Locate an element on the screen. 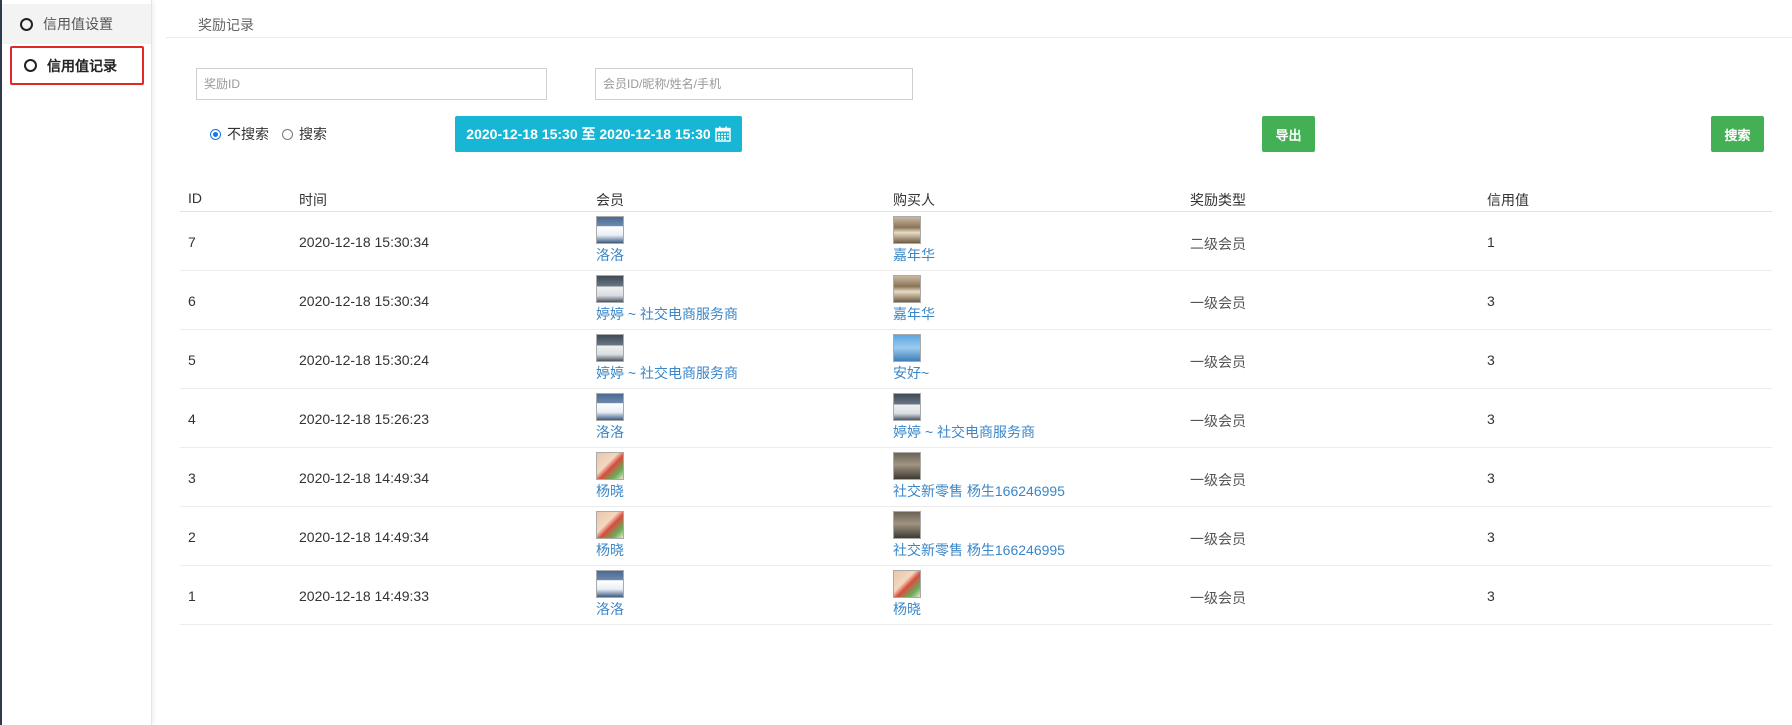  sidebar-item-label: 信用值记录 is located at coordinates (82, 65).